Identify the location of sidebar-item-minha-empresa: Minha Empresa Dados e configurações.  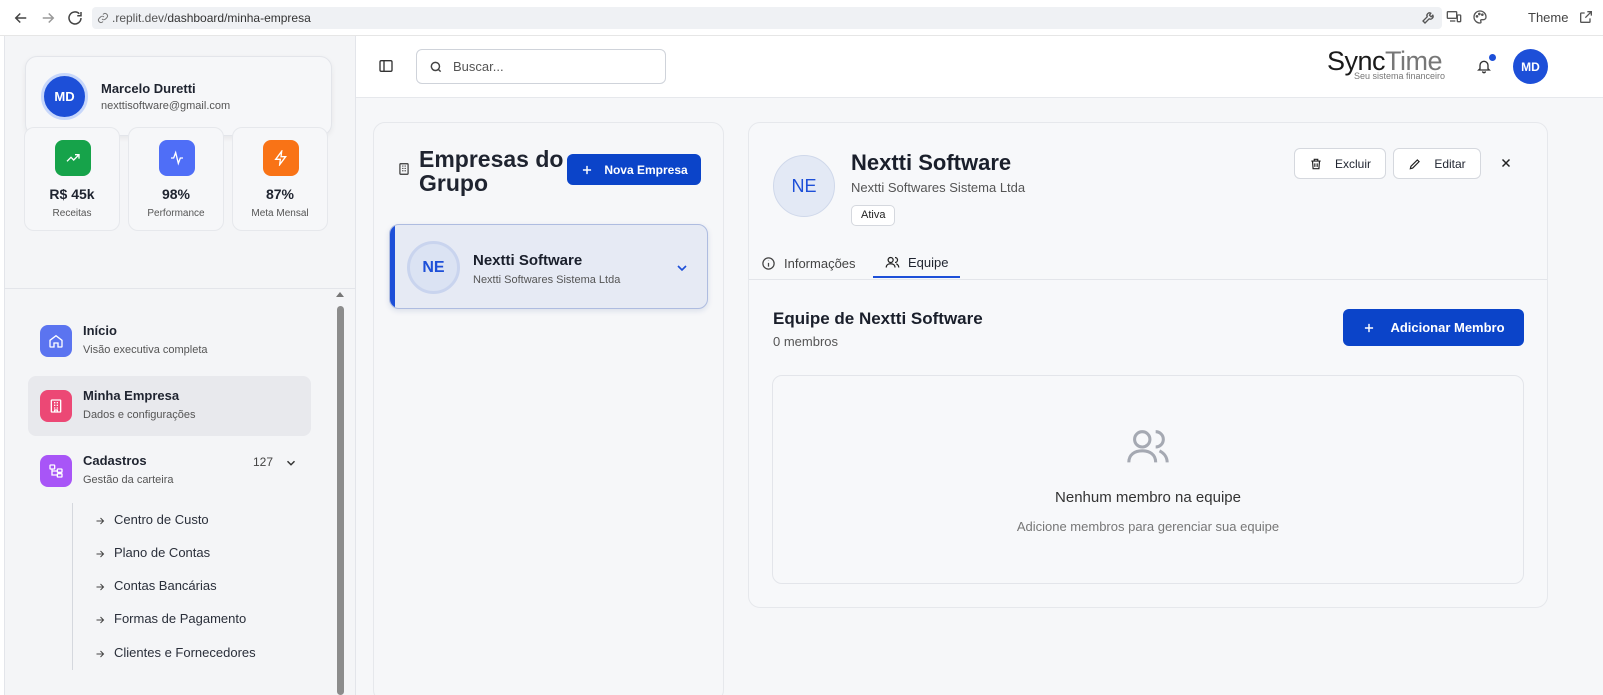
(169, 406).